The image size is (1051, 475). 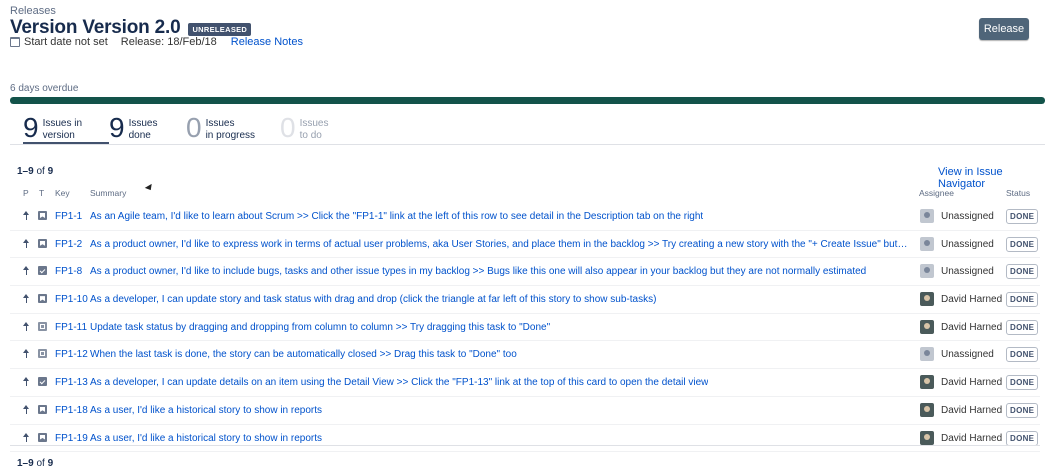 I want to click on column-status: Status, so click(x=1018, y=193).